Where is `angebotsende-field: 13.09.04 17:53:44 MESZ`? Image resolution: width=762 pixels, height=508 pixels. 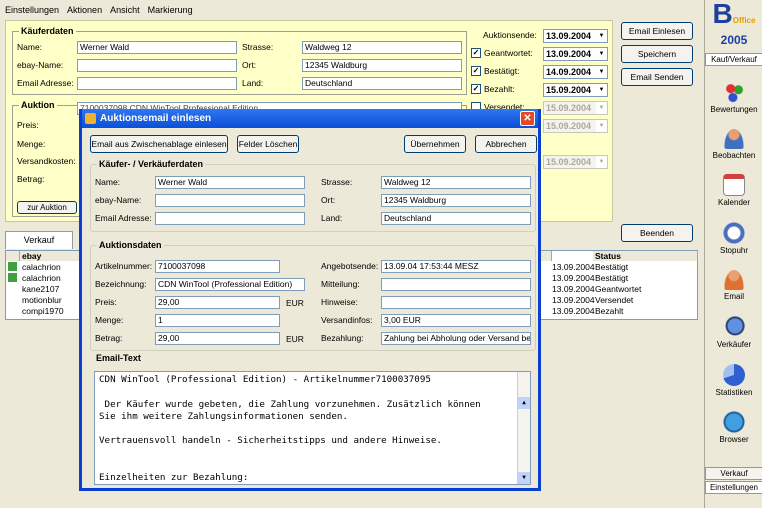
angebotsende-field: 13.09.04 17:53:44 MESZ is located at coordinates (456, 266).